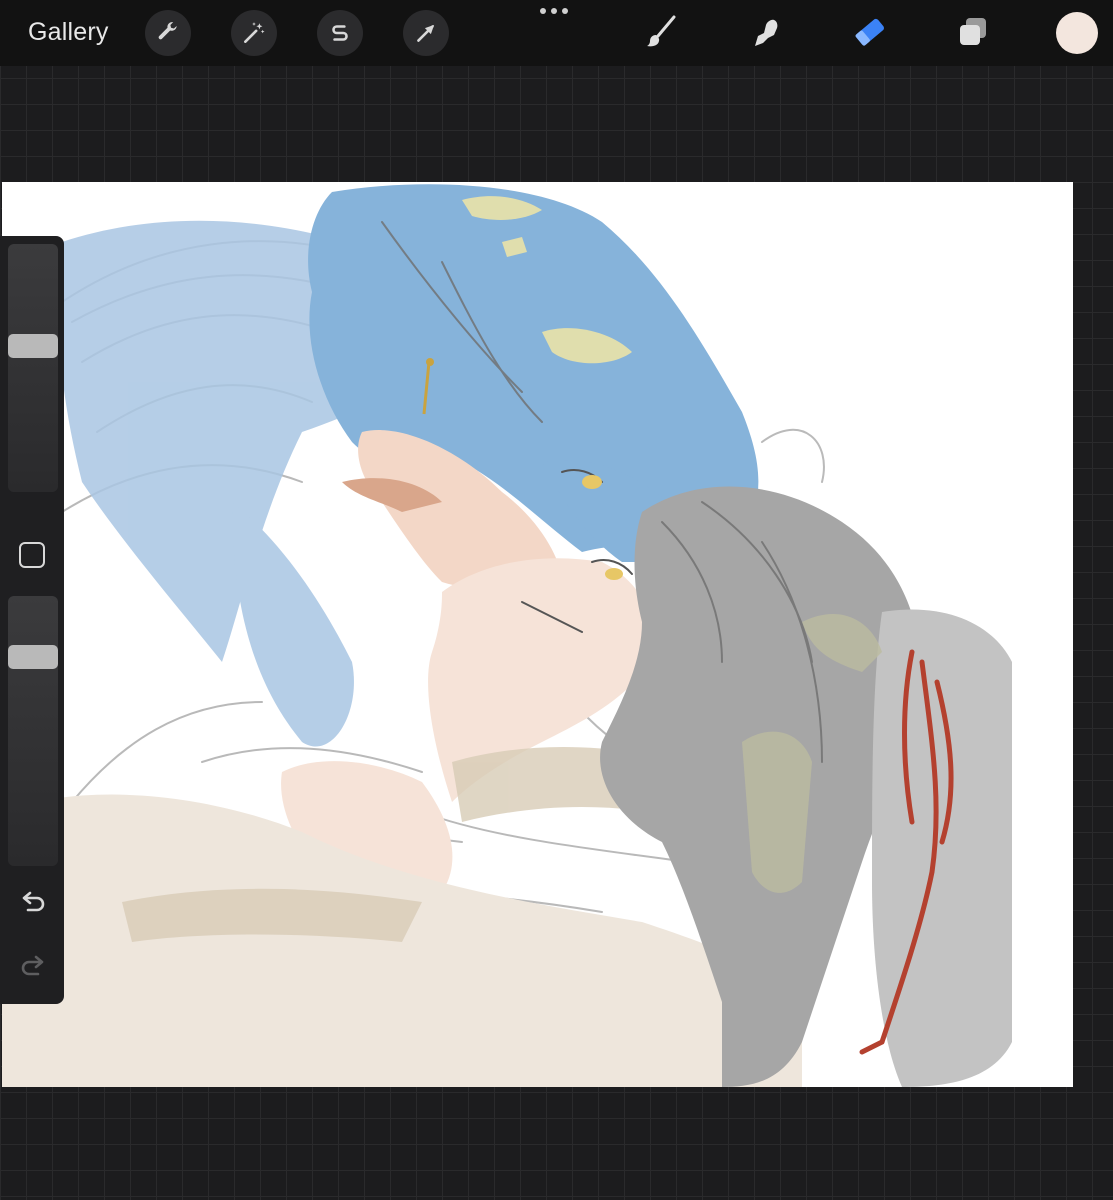 The width and height of the screenshot is (1113, 1200). Describe the element at coordinates (33, 368) in the screenshot. I see `brush-size-slider` at that location.